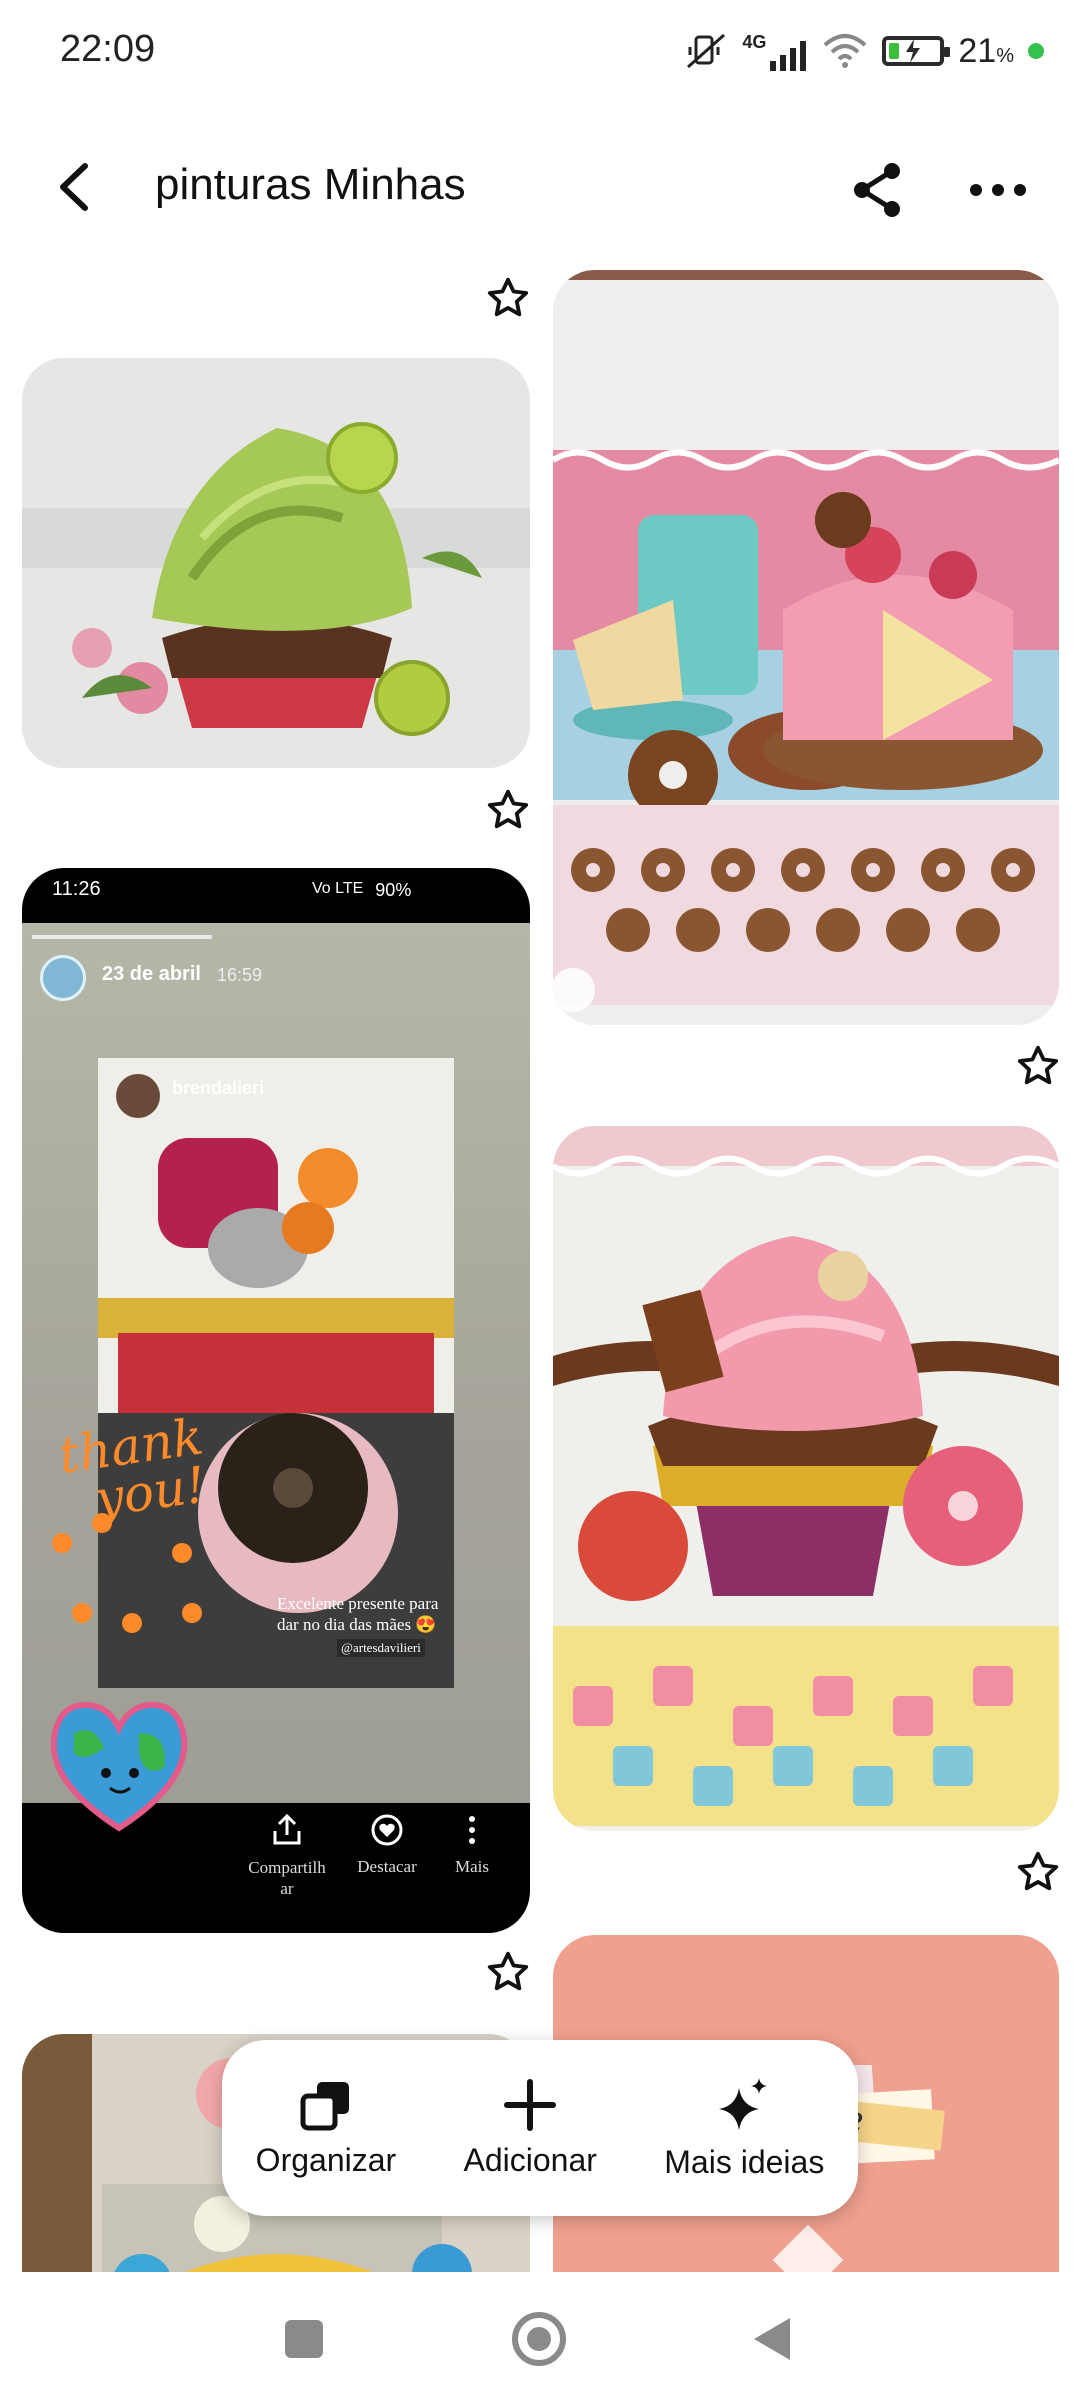 This screenshot has height=2400, width=1080. I want to click on share-button, so click(878, 190).